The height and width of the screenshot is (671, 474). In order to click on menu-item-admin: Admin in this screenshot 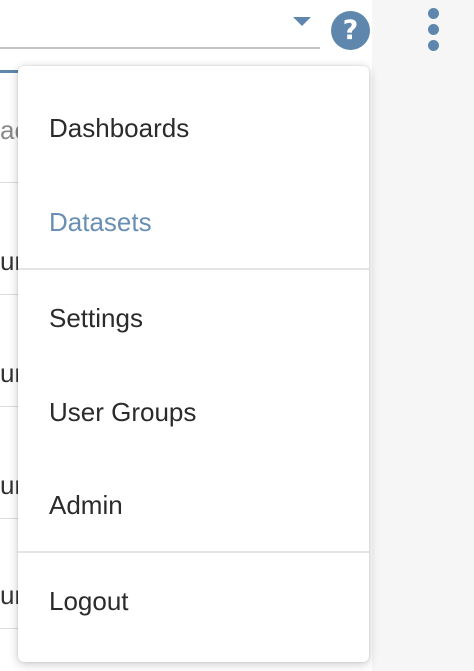, I will do `click(193, 505)`.